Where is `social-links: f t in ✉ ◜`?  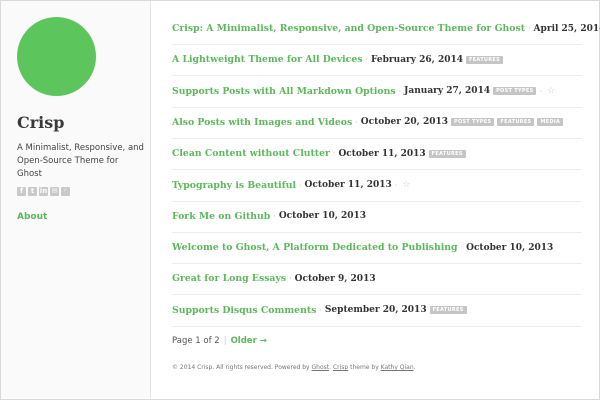 social-links: f t in ✉ ◜ is located at coordinates (43, 191).